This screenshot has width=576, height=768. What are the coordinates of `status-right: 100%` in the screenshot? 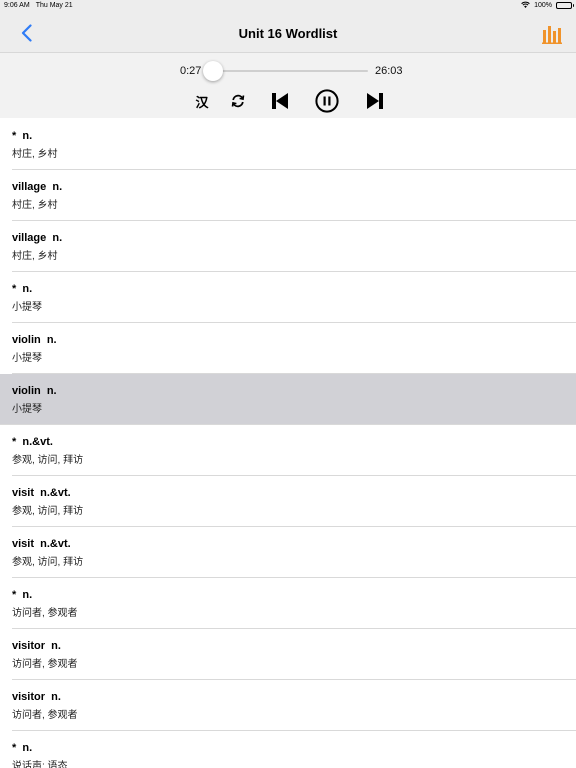 It's located at (547, 5).